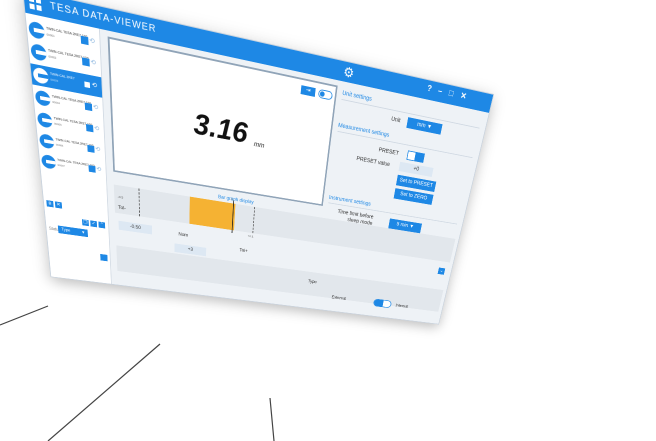  Describe the element at coordinates (183, 235) in the screenshot. I see `nom-label: Nom` at that location.